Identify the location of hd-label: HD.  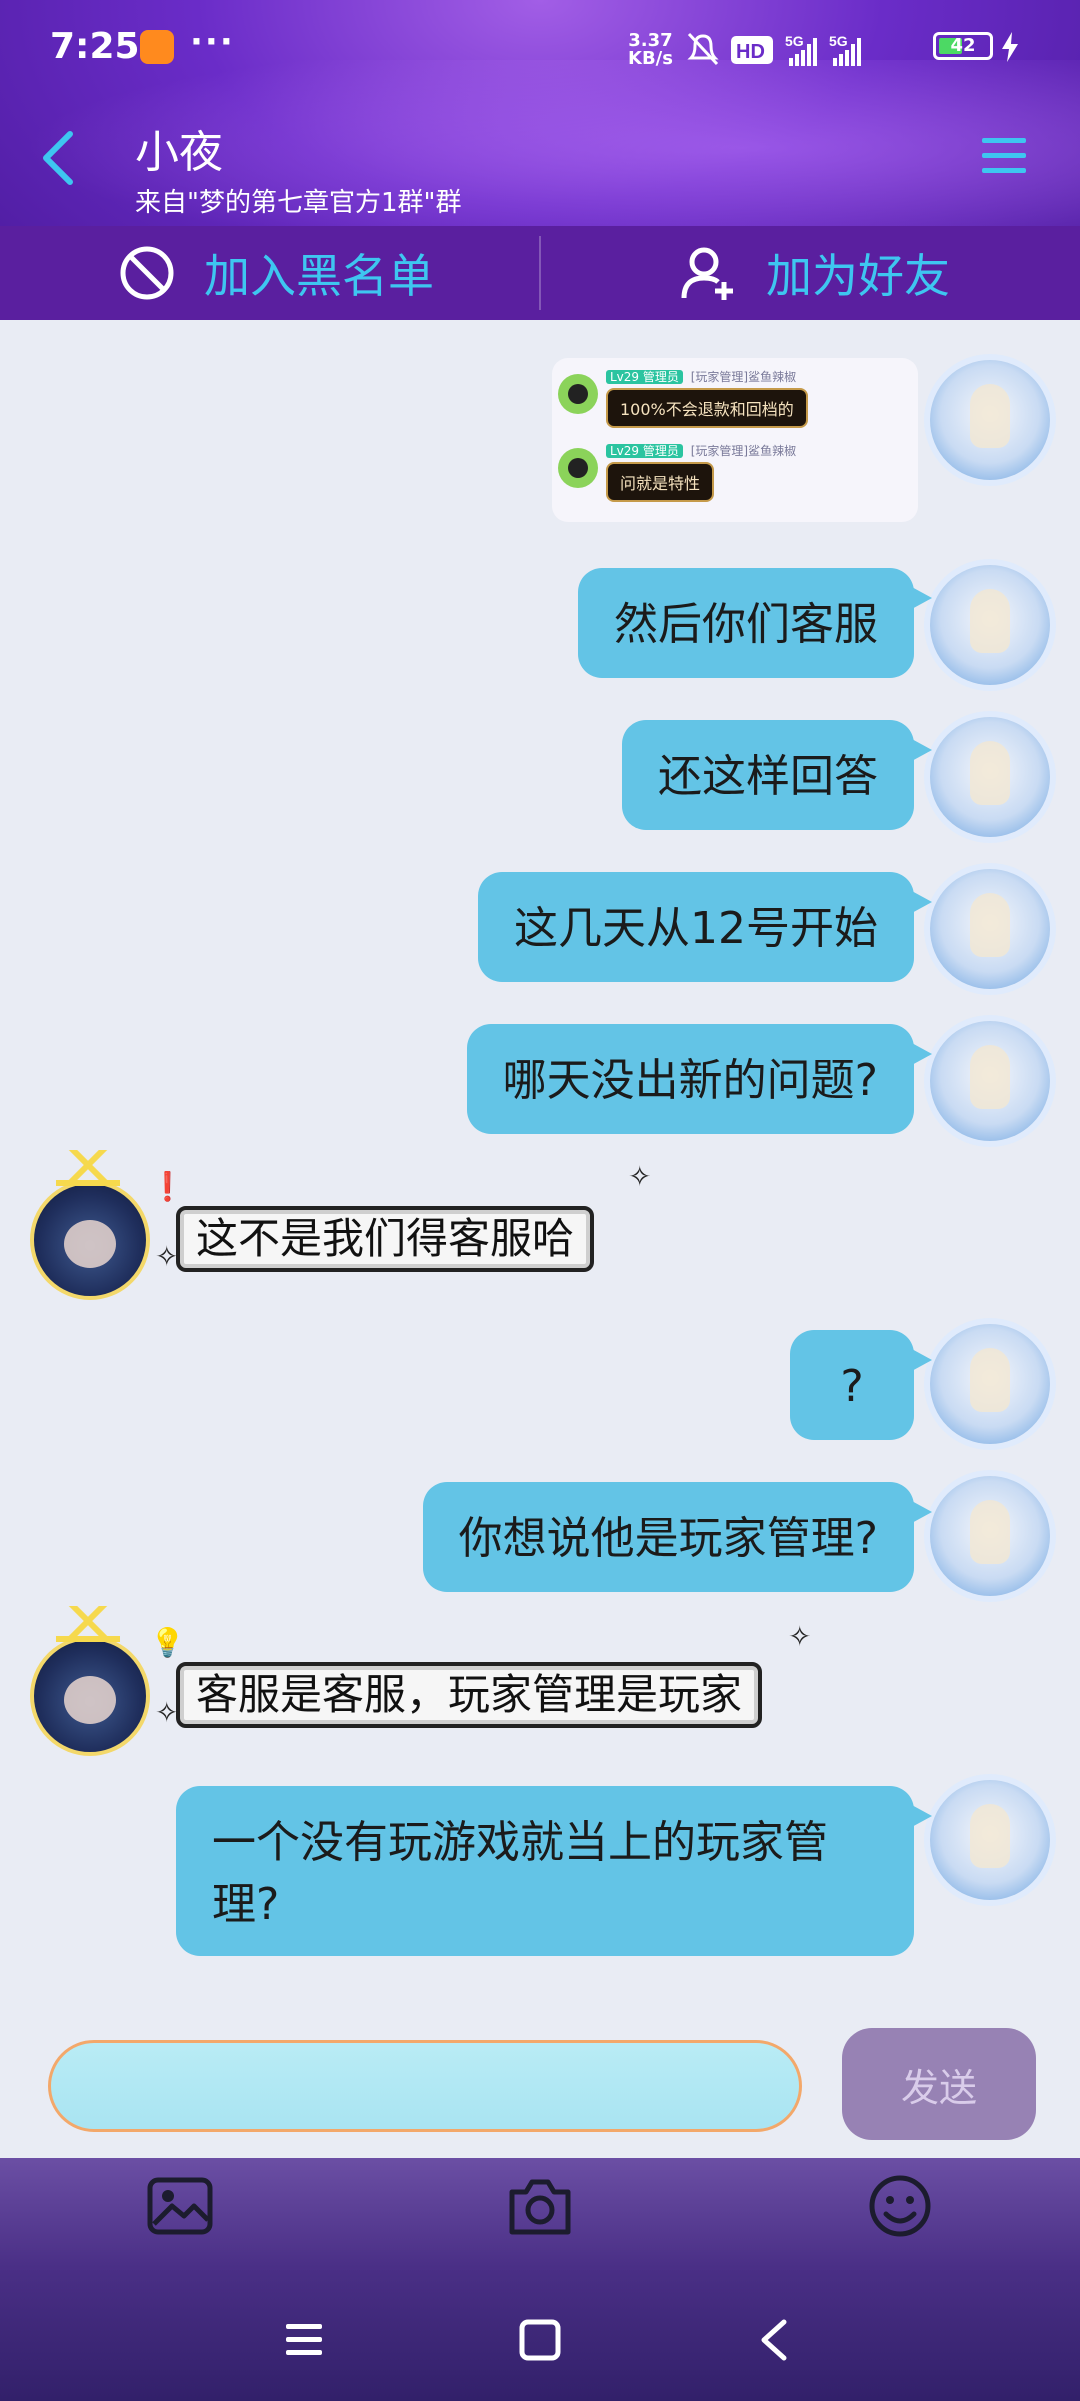
(750, 52).